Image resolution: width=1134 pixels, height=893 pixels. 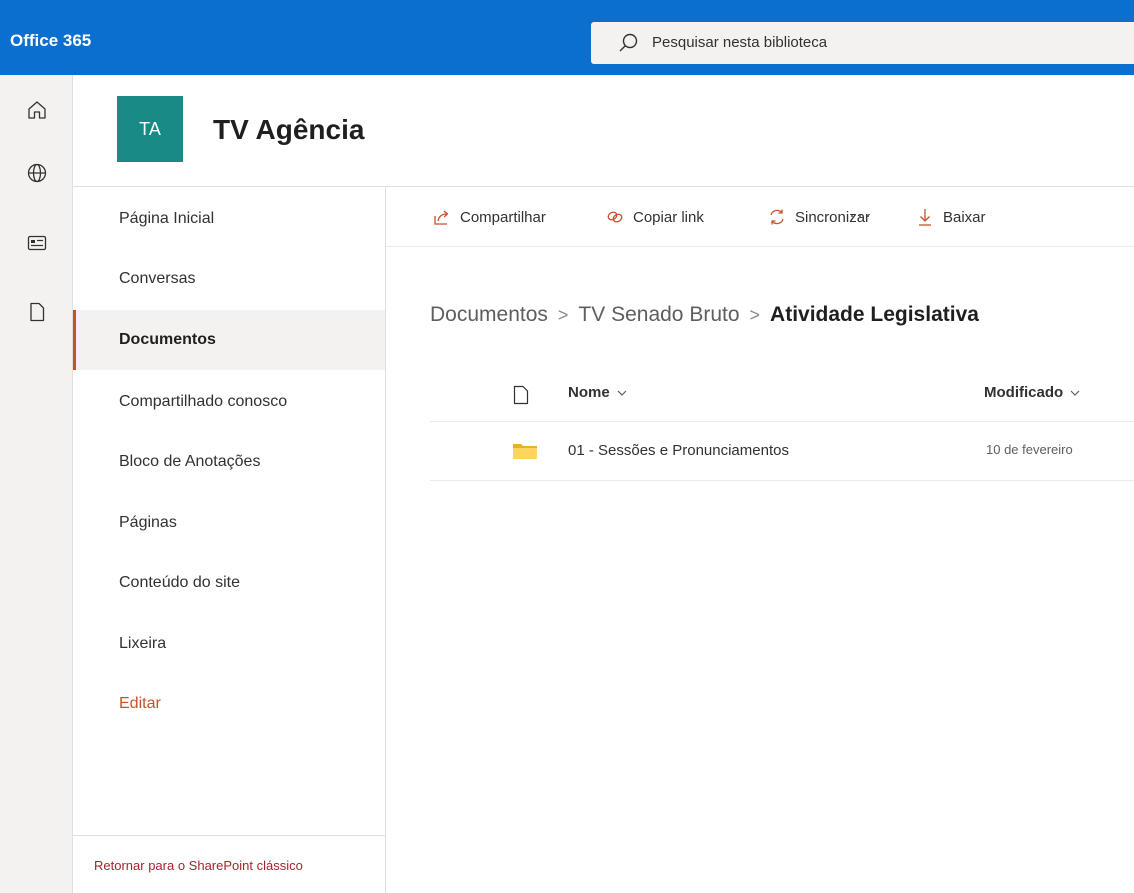 What do you see at coordinates (503, 217) in the screenshot?
I see `share-label: Compartilhar` at bounding box center [503, 217].